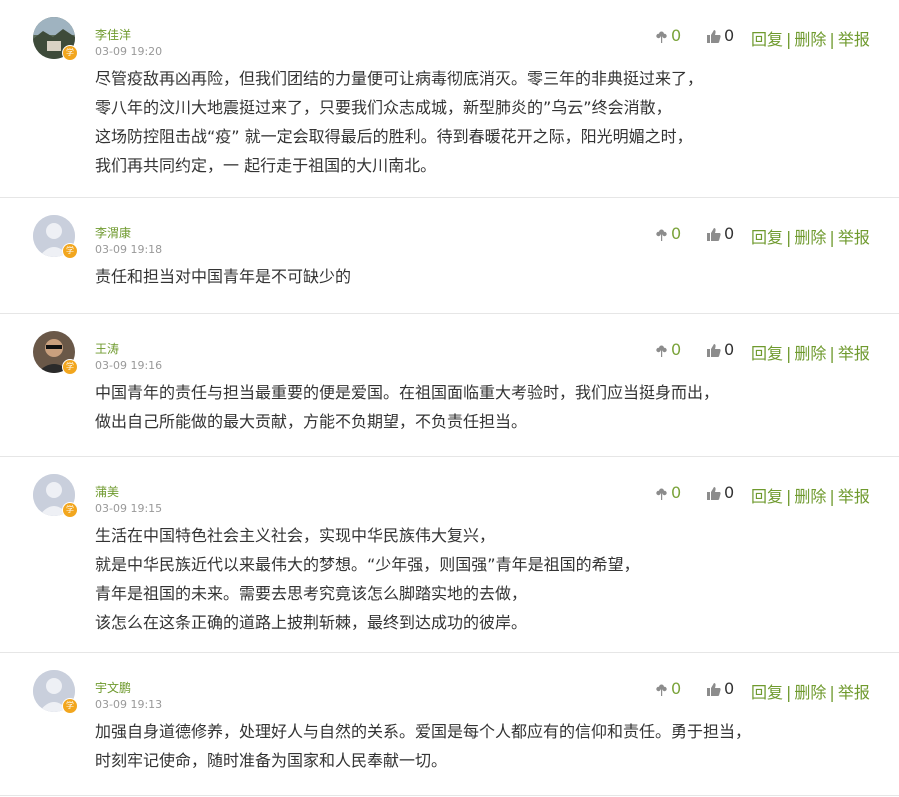 The width and height of the screenshot is (899, 797). What do you see at coordinates (399, 78) in the screenshot?
I see `comment-line: 尽管疫敌再凶再险，但我们团结的力量便可让病毒彻底消灭。零三年的非典挺过来了，` at bounding box center [399, 78].